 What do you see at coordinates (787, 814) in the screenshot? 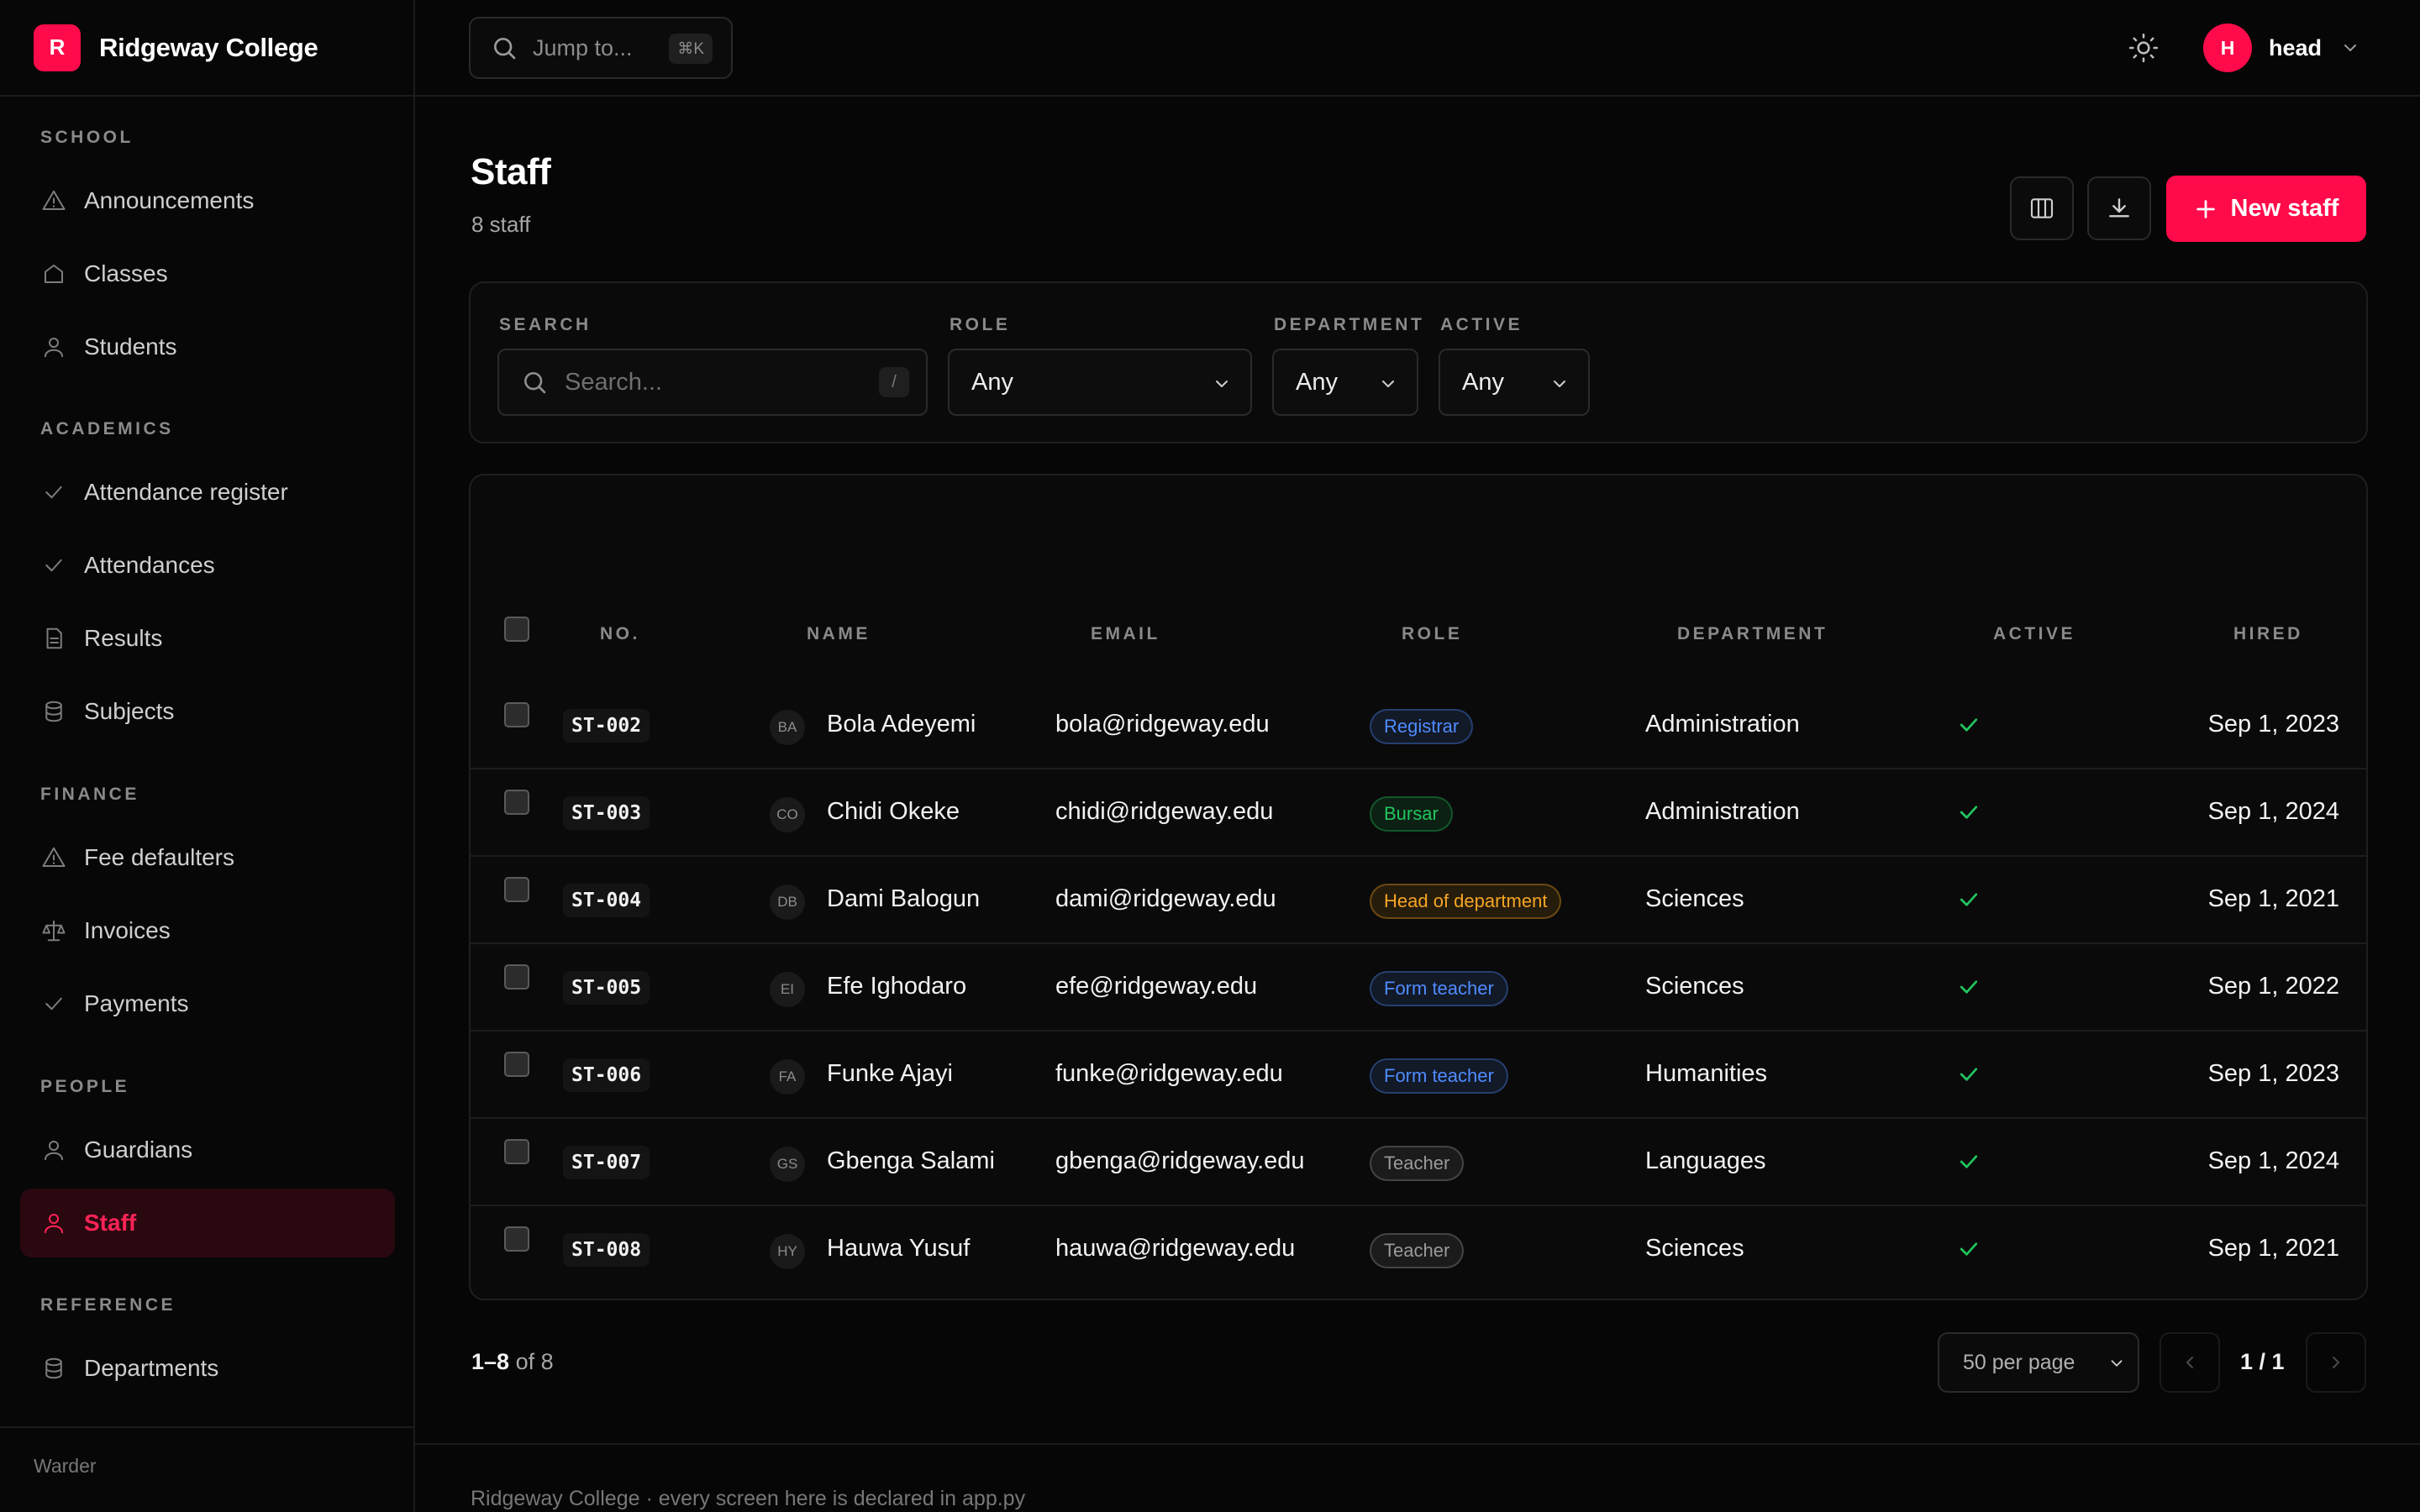
I see `avatar: CO` at bounding box center [787, 814].